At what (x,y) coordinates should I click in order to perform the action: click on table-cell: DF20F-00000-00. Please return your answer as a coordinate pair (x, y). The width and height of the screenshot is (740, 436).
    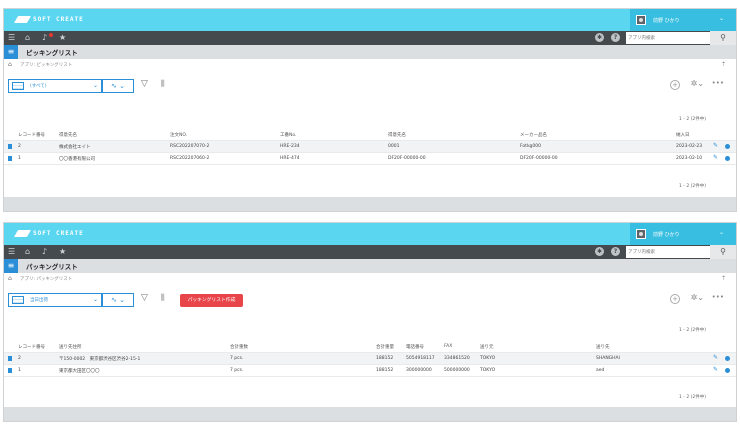
    Looking at the image, I should click on (407, 158).